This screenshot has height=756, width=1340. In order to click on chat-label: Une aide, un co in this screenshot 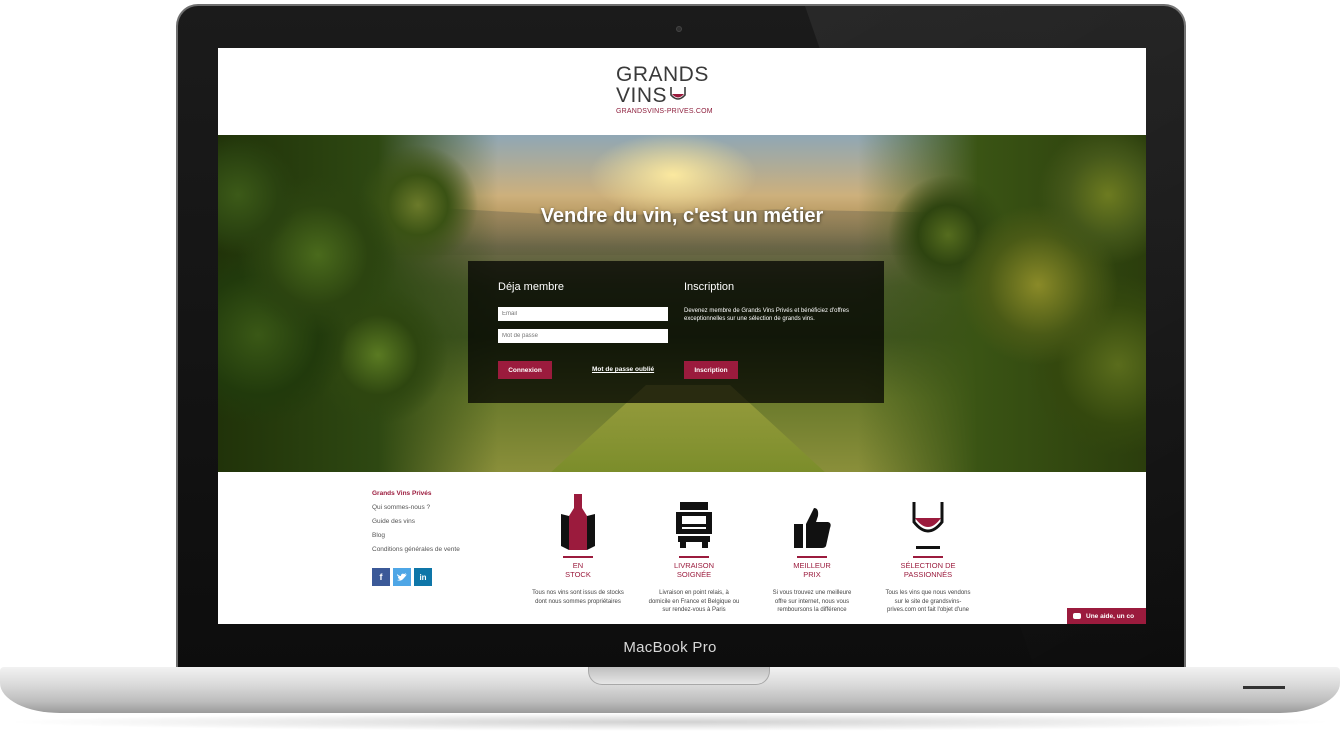, I will do `click(1110, 616)`.